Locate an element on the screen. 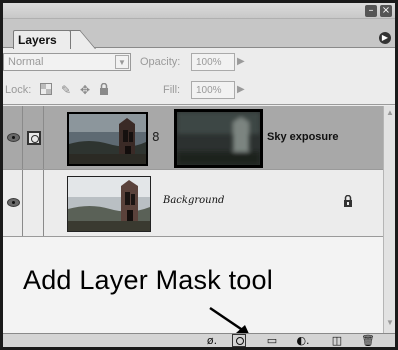 The height and width of the screenshot is (350, 398). opacity-field: 100% is located at coordinates (213, 62).